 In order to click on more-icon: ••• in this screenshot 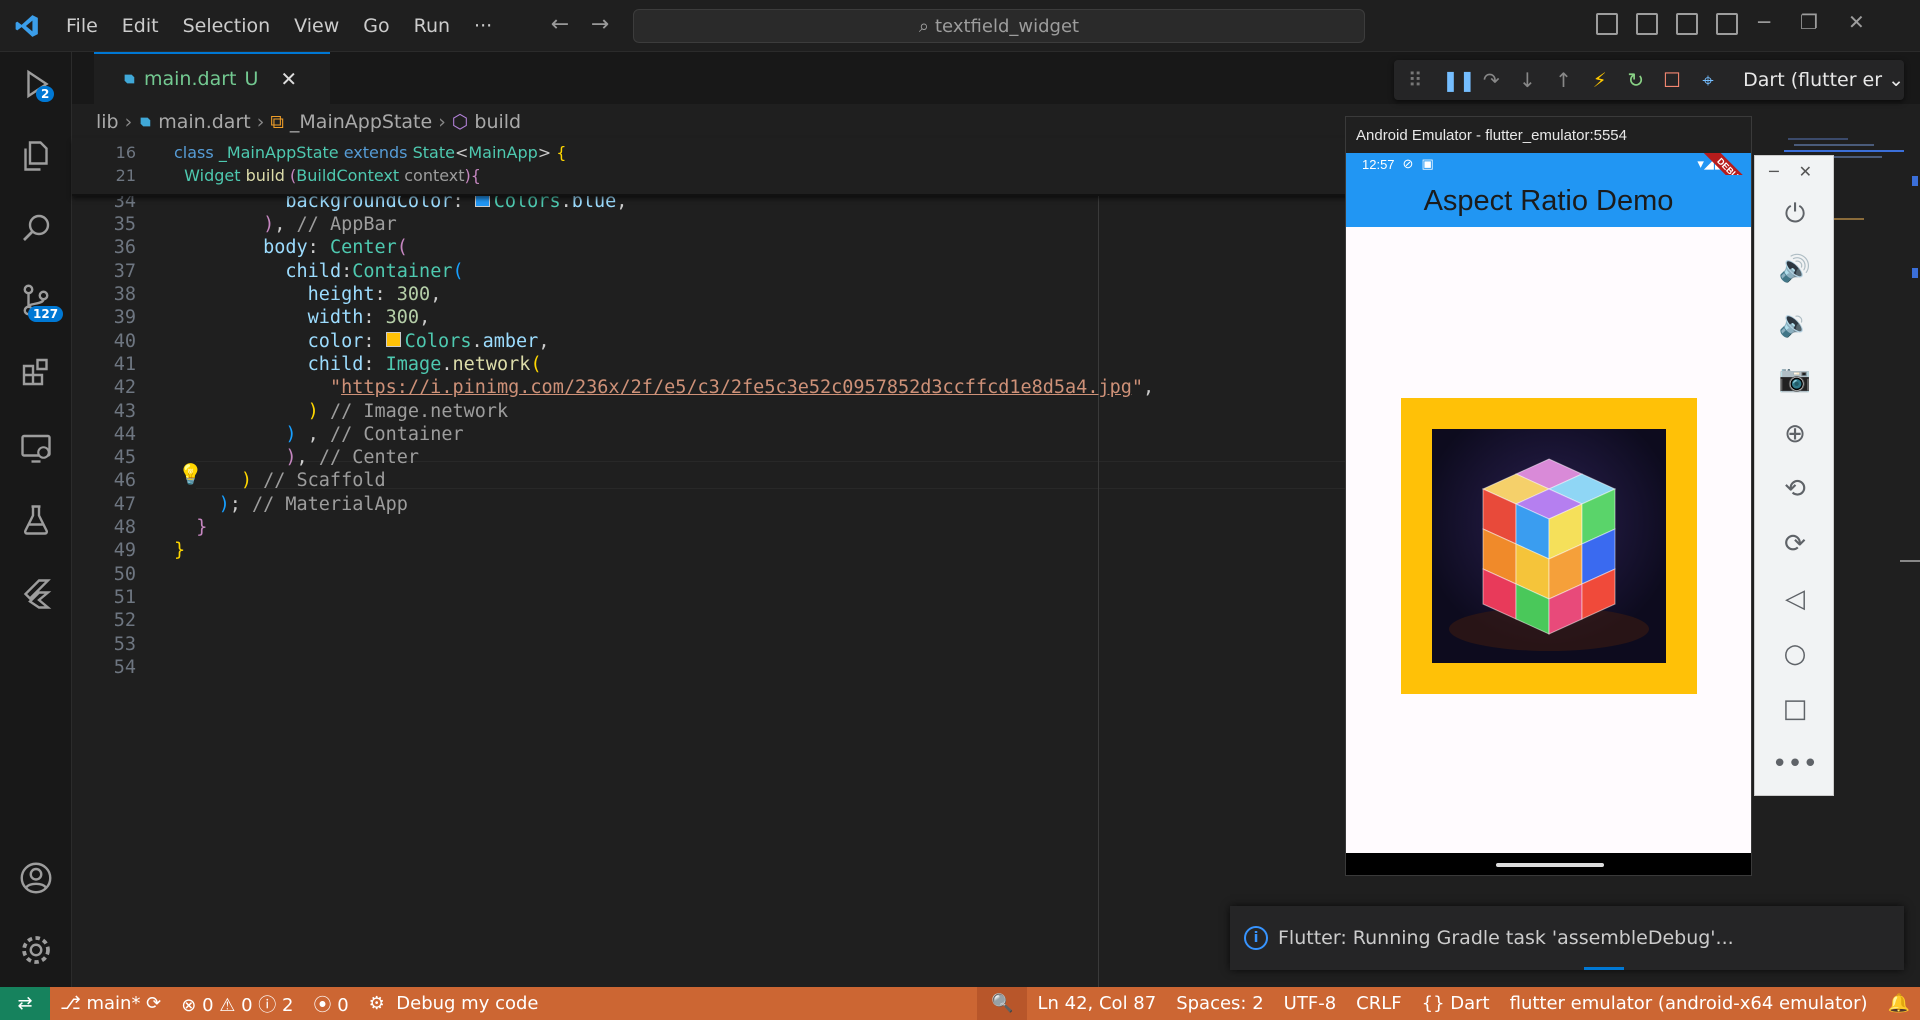, I will do `click(1795, 764)`.